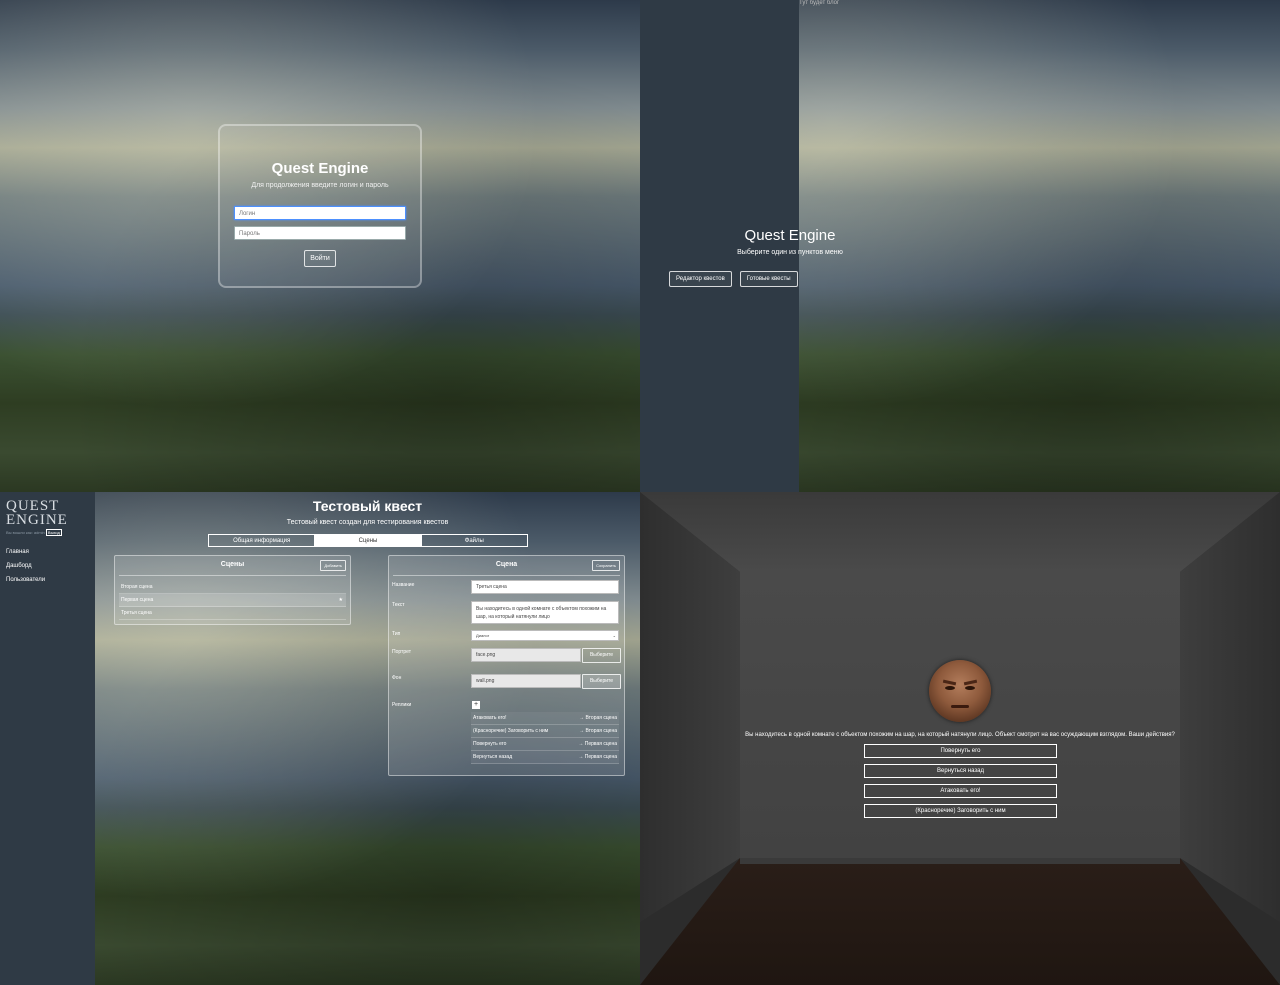 Image resolution: width=1280 pixels, height=985 pixels. Describe the element at coordinates (545, 744) in the screenshot. I see `reply-row: Повернуть его → Первая сцена` at that location.